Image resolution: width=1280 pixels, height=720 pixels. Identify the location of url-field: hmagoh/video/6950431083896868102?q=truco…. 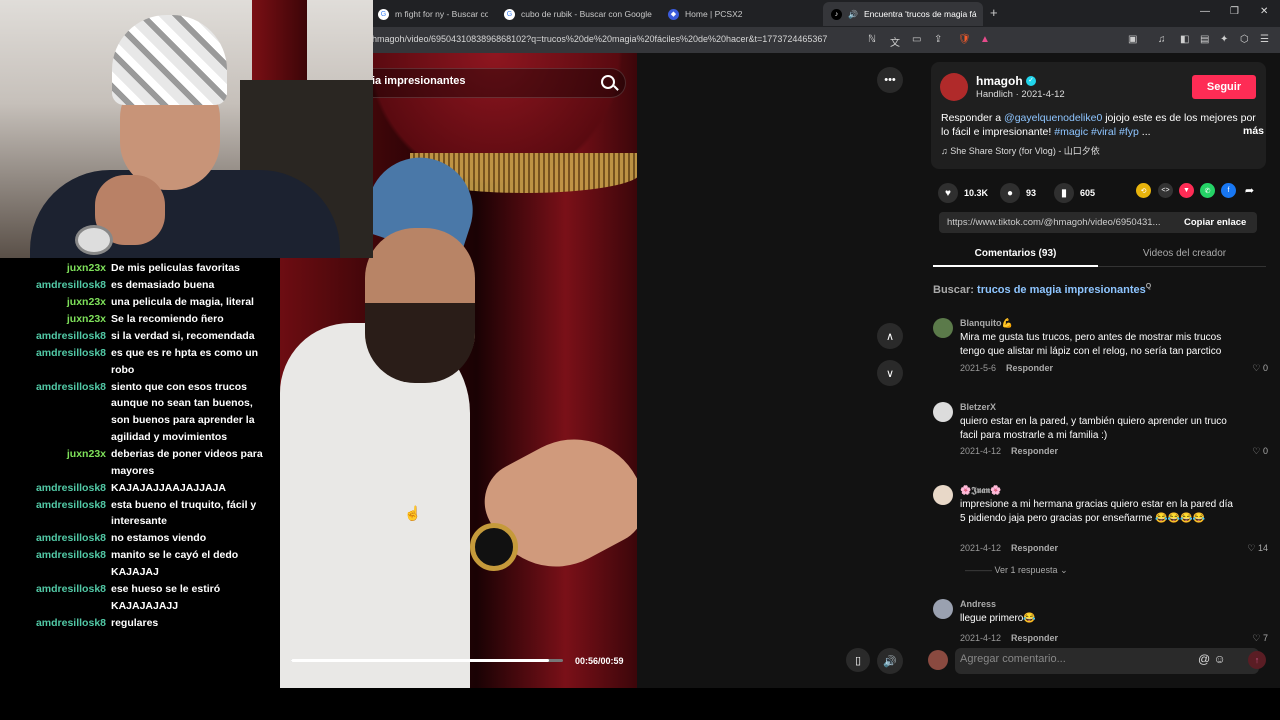
(599, 39).